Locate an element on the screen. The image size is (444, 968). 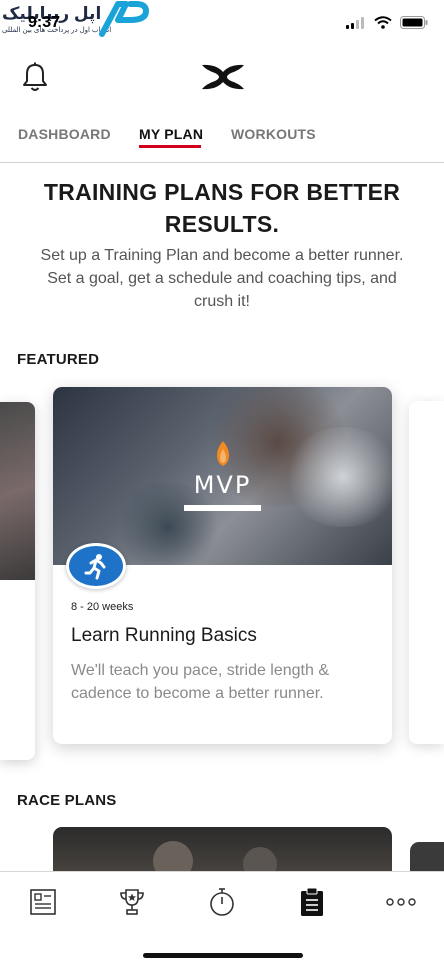
header-divider is located at coordinates (222, 162).